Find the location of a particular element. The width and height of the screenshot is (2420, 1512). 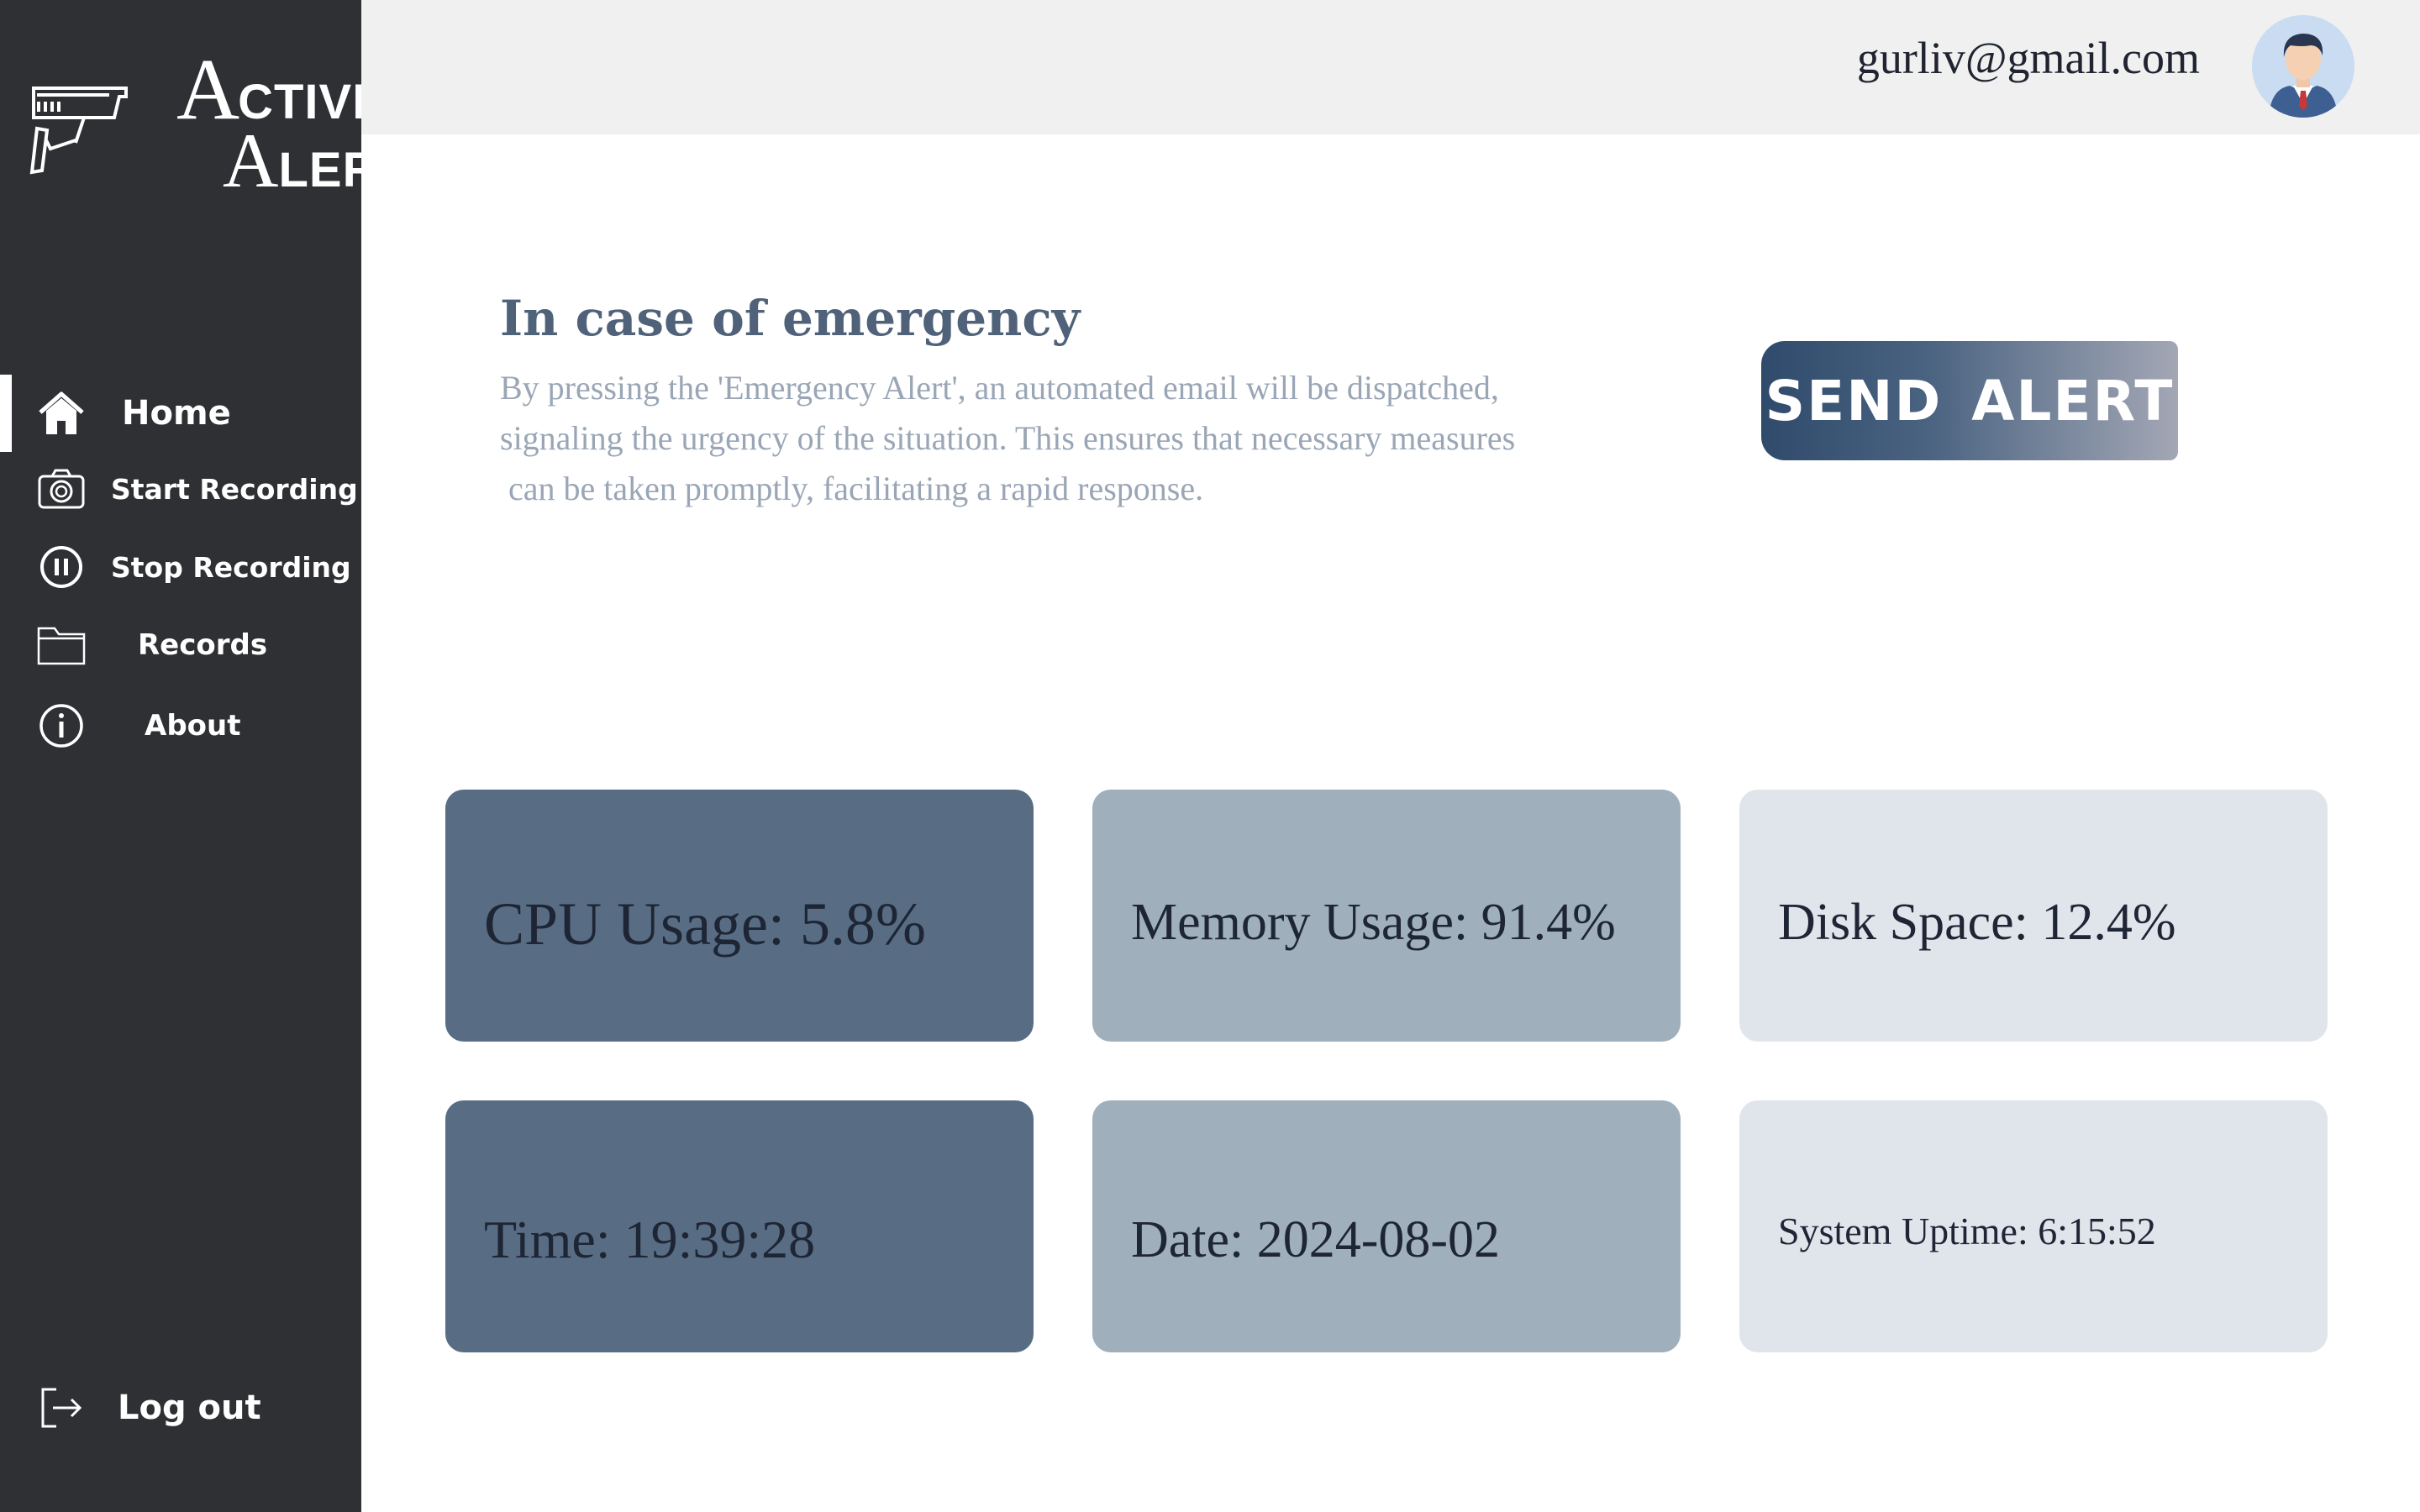

cpu-usage-card: CPU Usage: 5.8% is located at coordinates (739, 916).